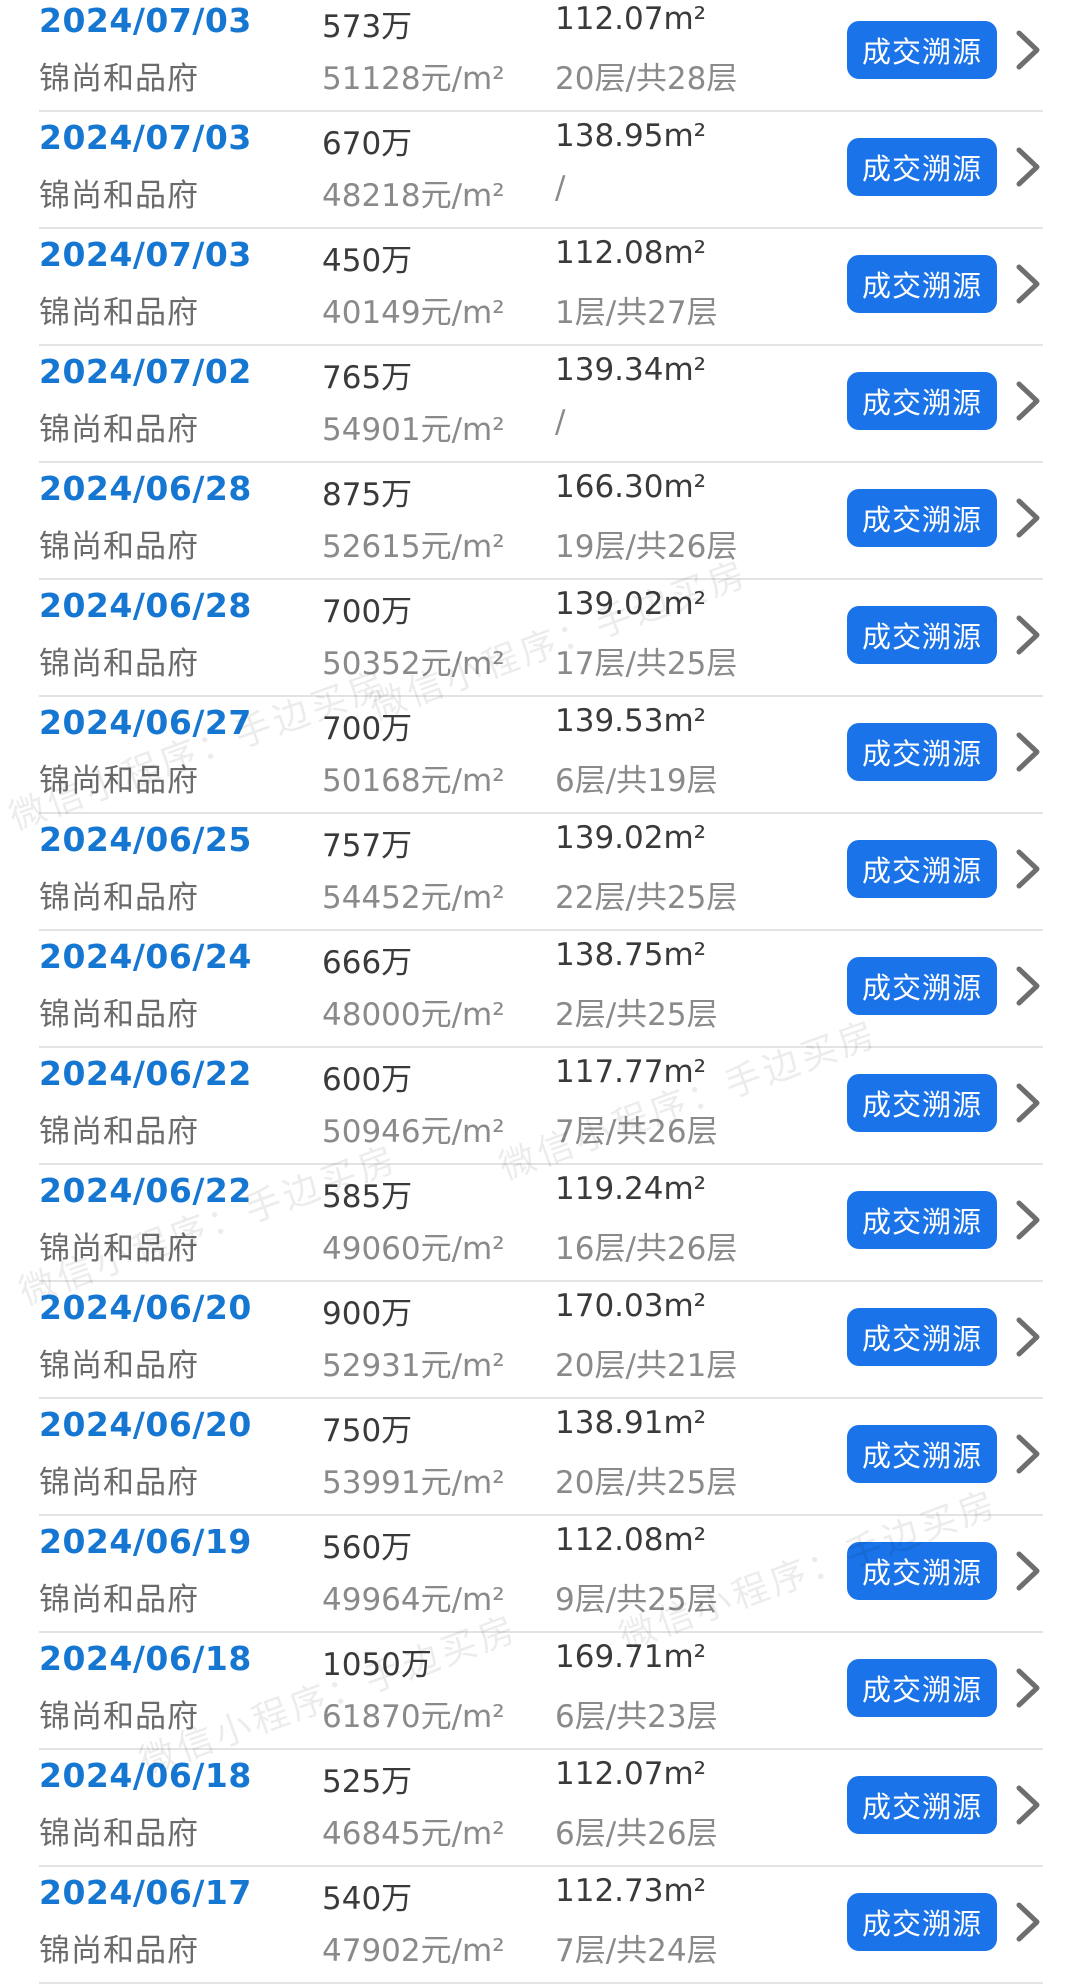 Image resolution: width=1080 pixels, height=1988 pixels. I want to click on total-price: 875万, so click(367, 495).